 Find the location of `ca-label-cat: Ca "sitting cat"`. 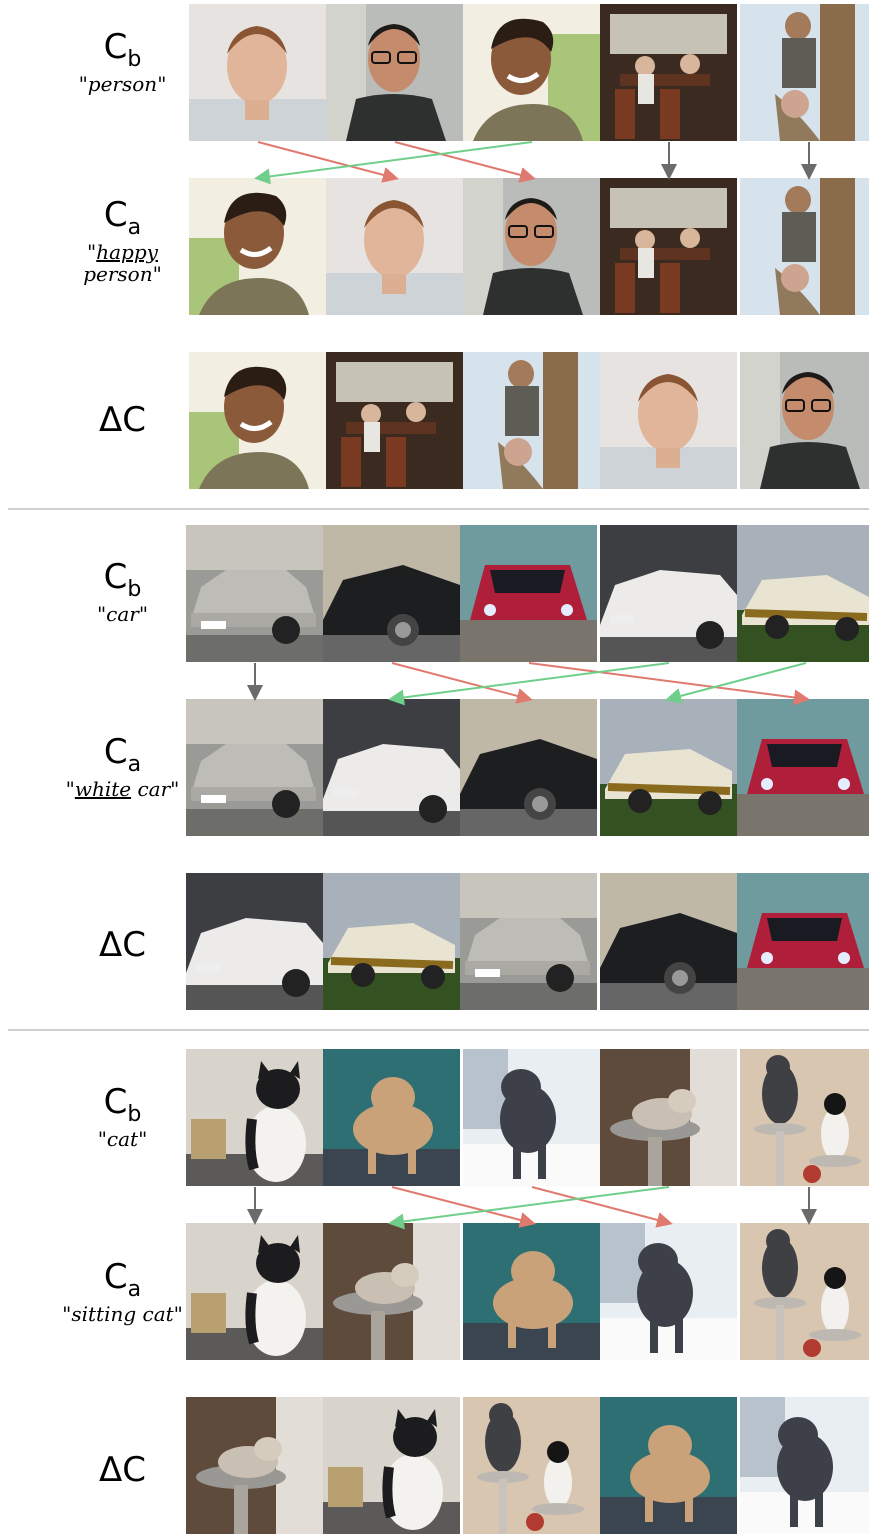

ca-label-cat: Ca "sitting cat" is located at coordinates (122, 1291).